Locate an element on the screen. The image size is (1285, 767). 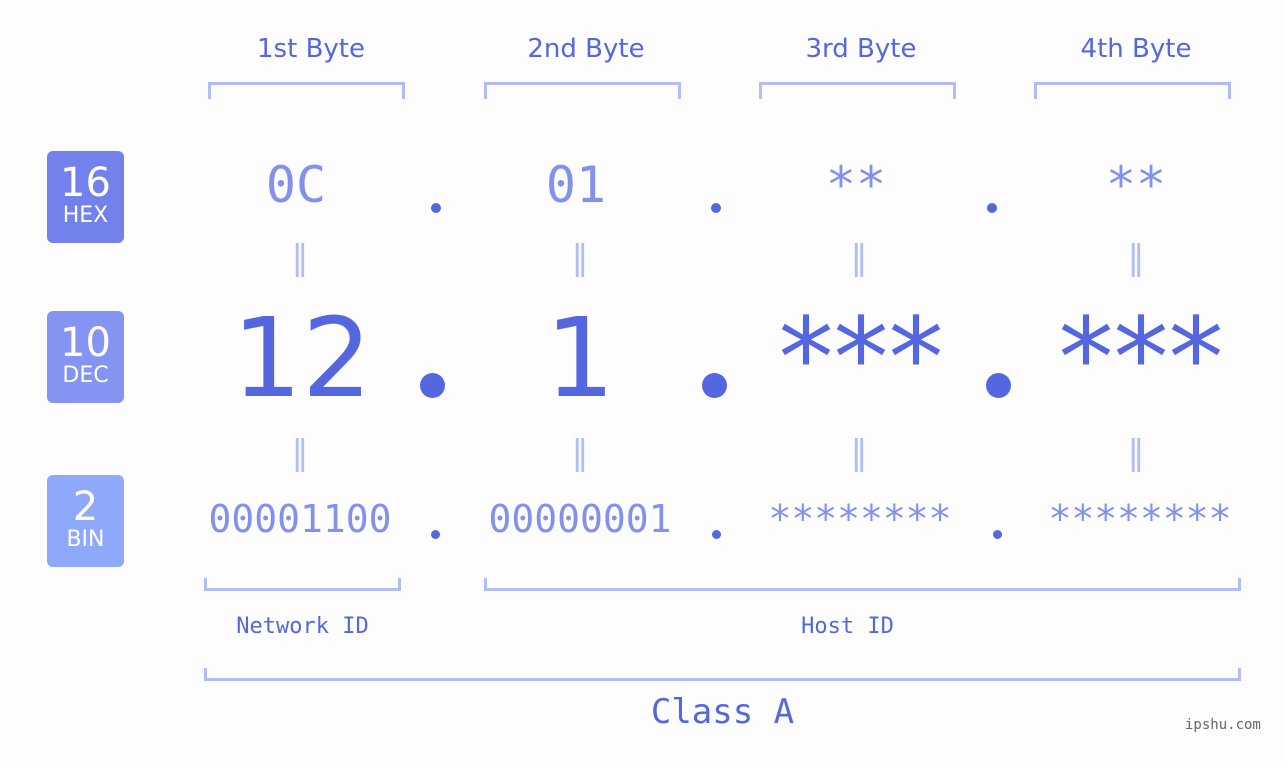
bin-byte-2: 00000001 is located at coordinates (580, 519).